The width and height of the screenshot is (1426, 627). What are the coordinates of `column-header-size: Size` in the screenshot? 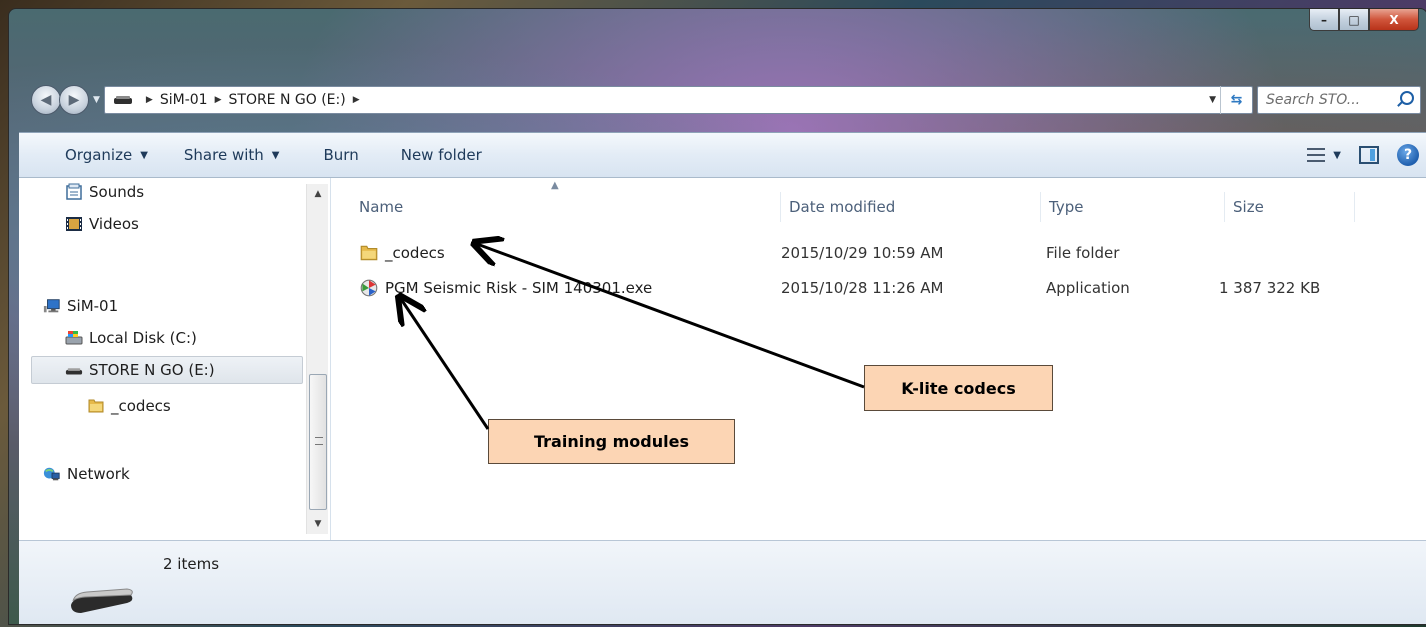 It's located at (1290, 207).